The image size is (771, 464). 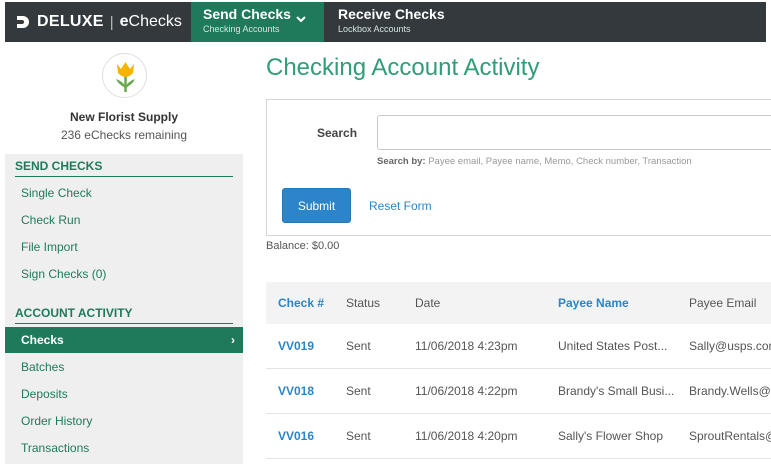 I want to click on tulip-icon, so click(x=125, y=77).